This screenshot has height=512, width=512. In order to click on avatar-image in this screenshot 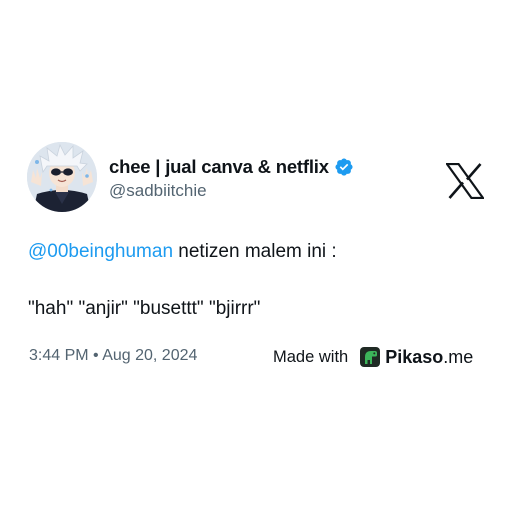, I will do `click(62, 177)`.